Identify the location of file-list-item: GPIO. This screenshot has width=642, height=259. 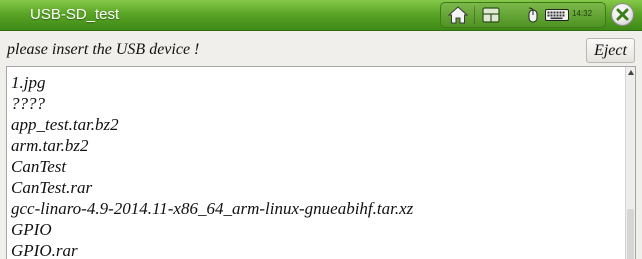
(31, 230).